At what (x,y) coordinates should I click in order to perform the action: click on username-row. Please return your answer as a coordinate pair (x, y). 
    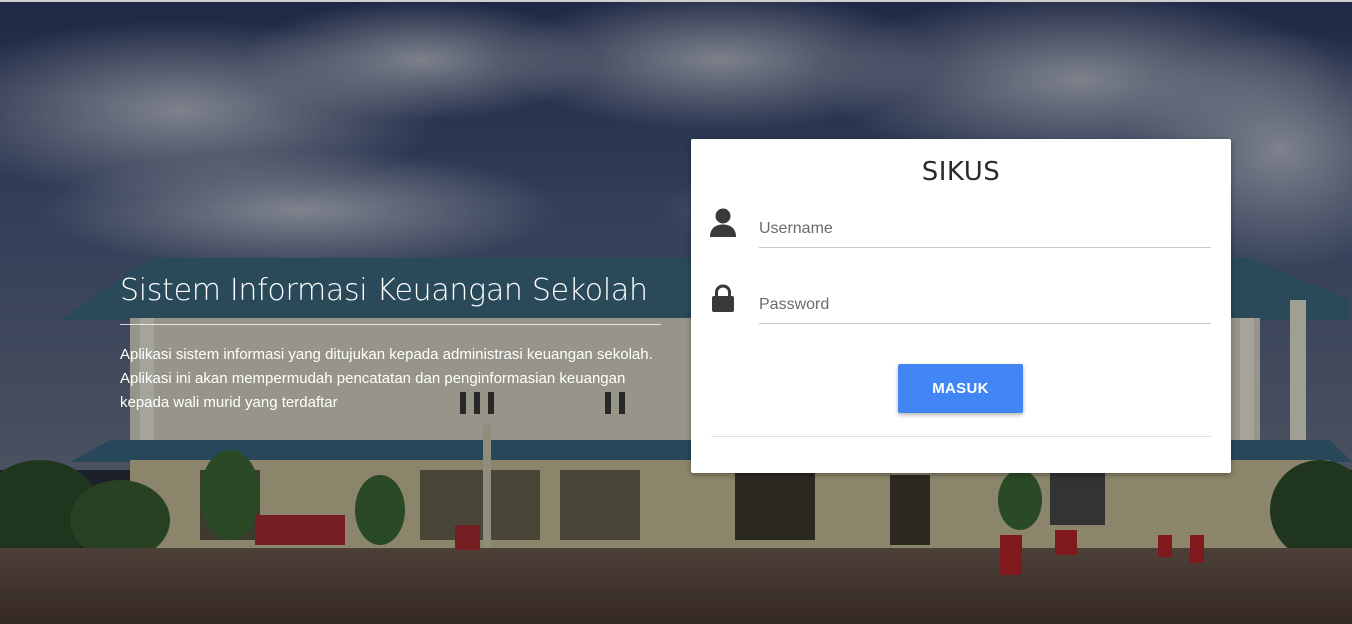
    Looking at the image, I should click on (960, 231).